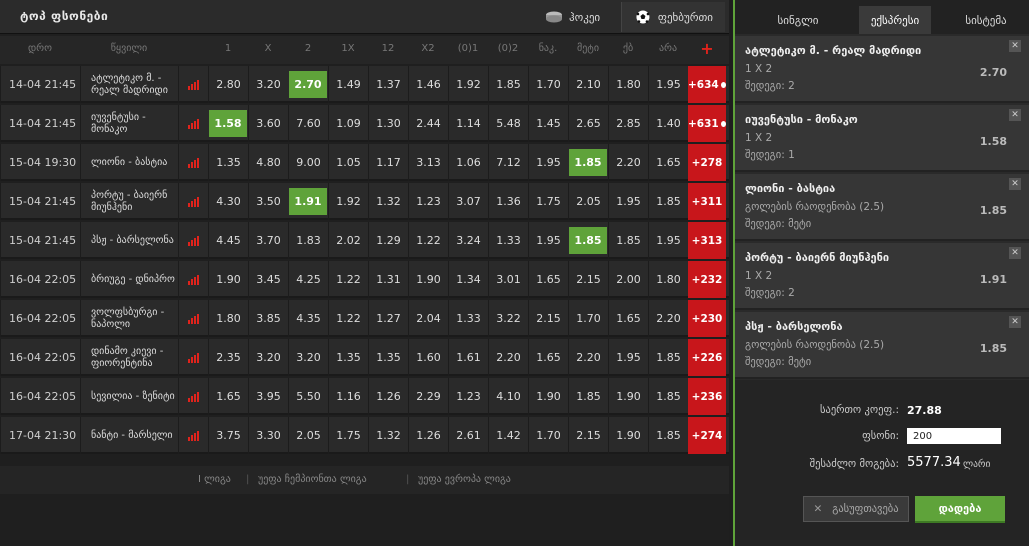  I want to click on odd-cell: 2.05, so click(588, 201).